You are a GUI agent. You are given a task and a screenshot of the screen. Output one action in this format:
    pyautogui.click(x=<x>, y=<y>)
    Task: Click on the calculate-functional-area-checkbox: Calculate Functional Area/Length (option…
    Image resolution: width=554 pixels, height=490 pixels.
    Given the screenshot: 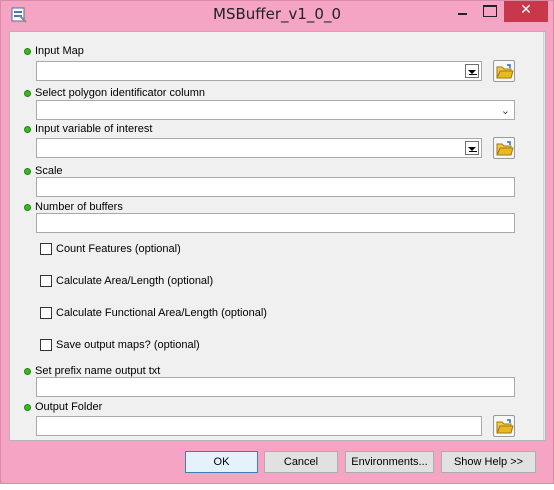 What is the action you would take?
    pyautogui.click(x=153, y=313)
    